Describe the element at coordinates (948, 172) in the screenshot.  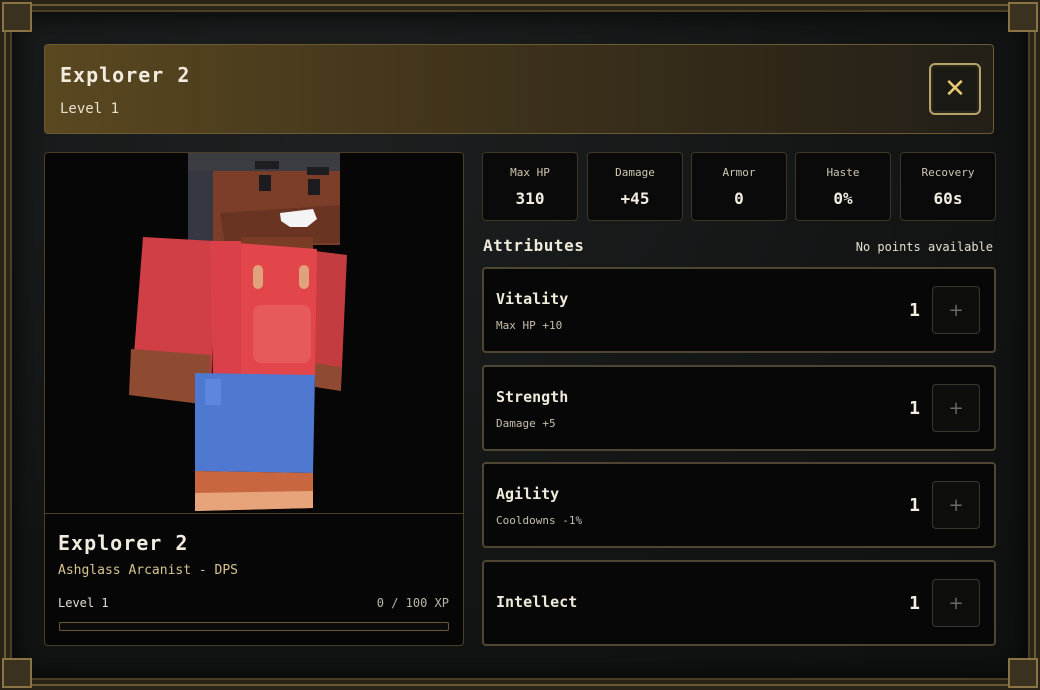
I see `stat-label: Recovery` at that location.